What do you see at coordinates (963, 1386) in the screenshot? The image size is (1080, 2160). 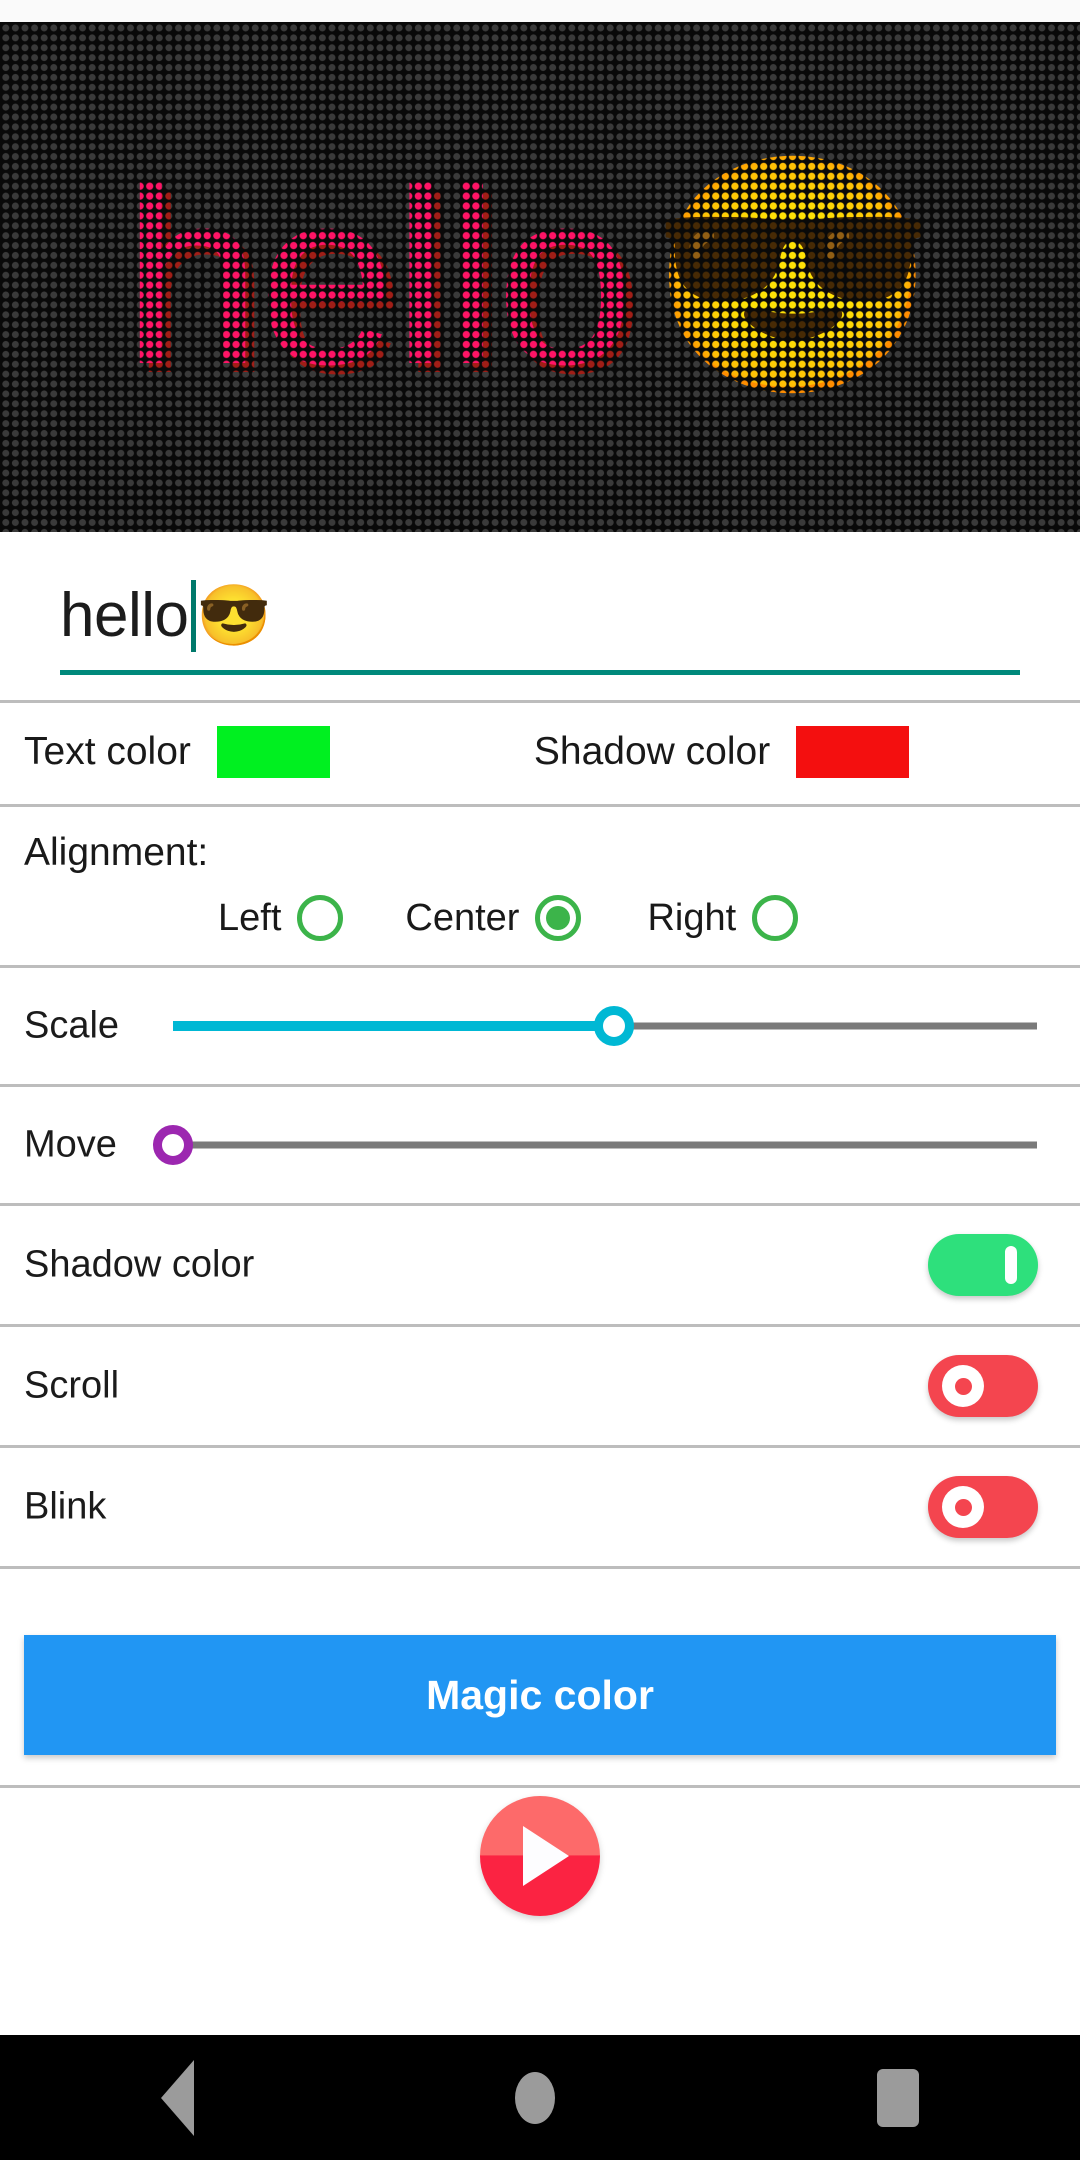 I see `toggle-knob-off-icon` at bounding box center [963, 1386].